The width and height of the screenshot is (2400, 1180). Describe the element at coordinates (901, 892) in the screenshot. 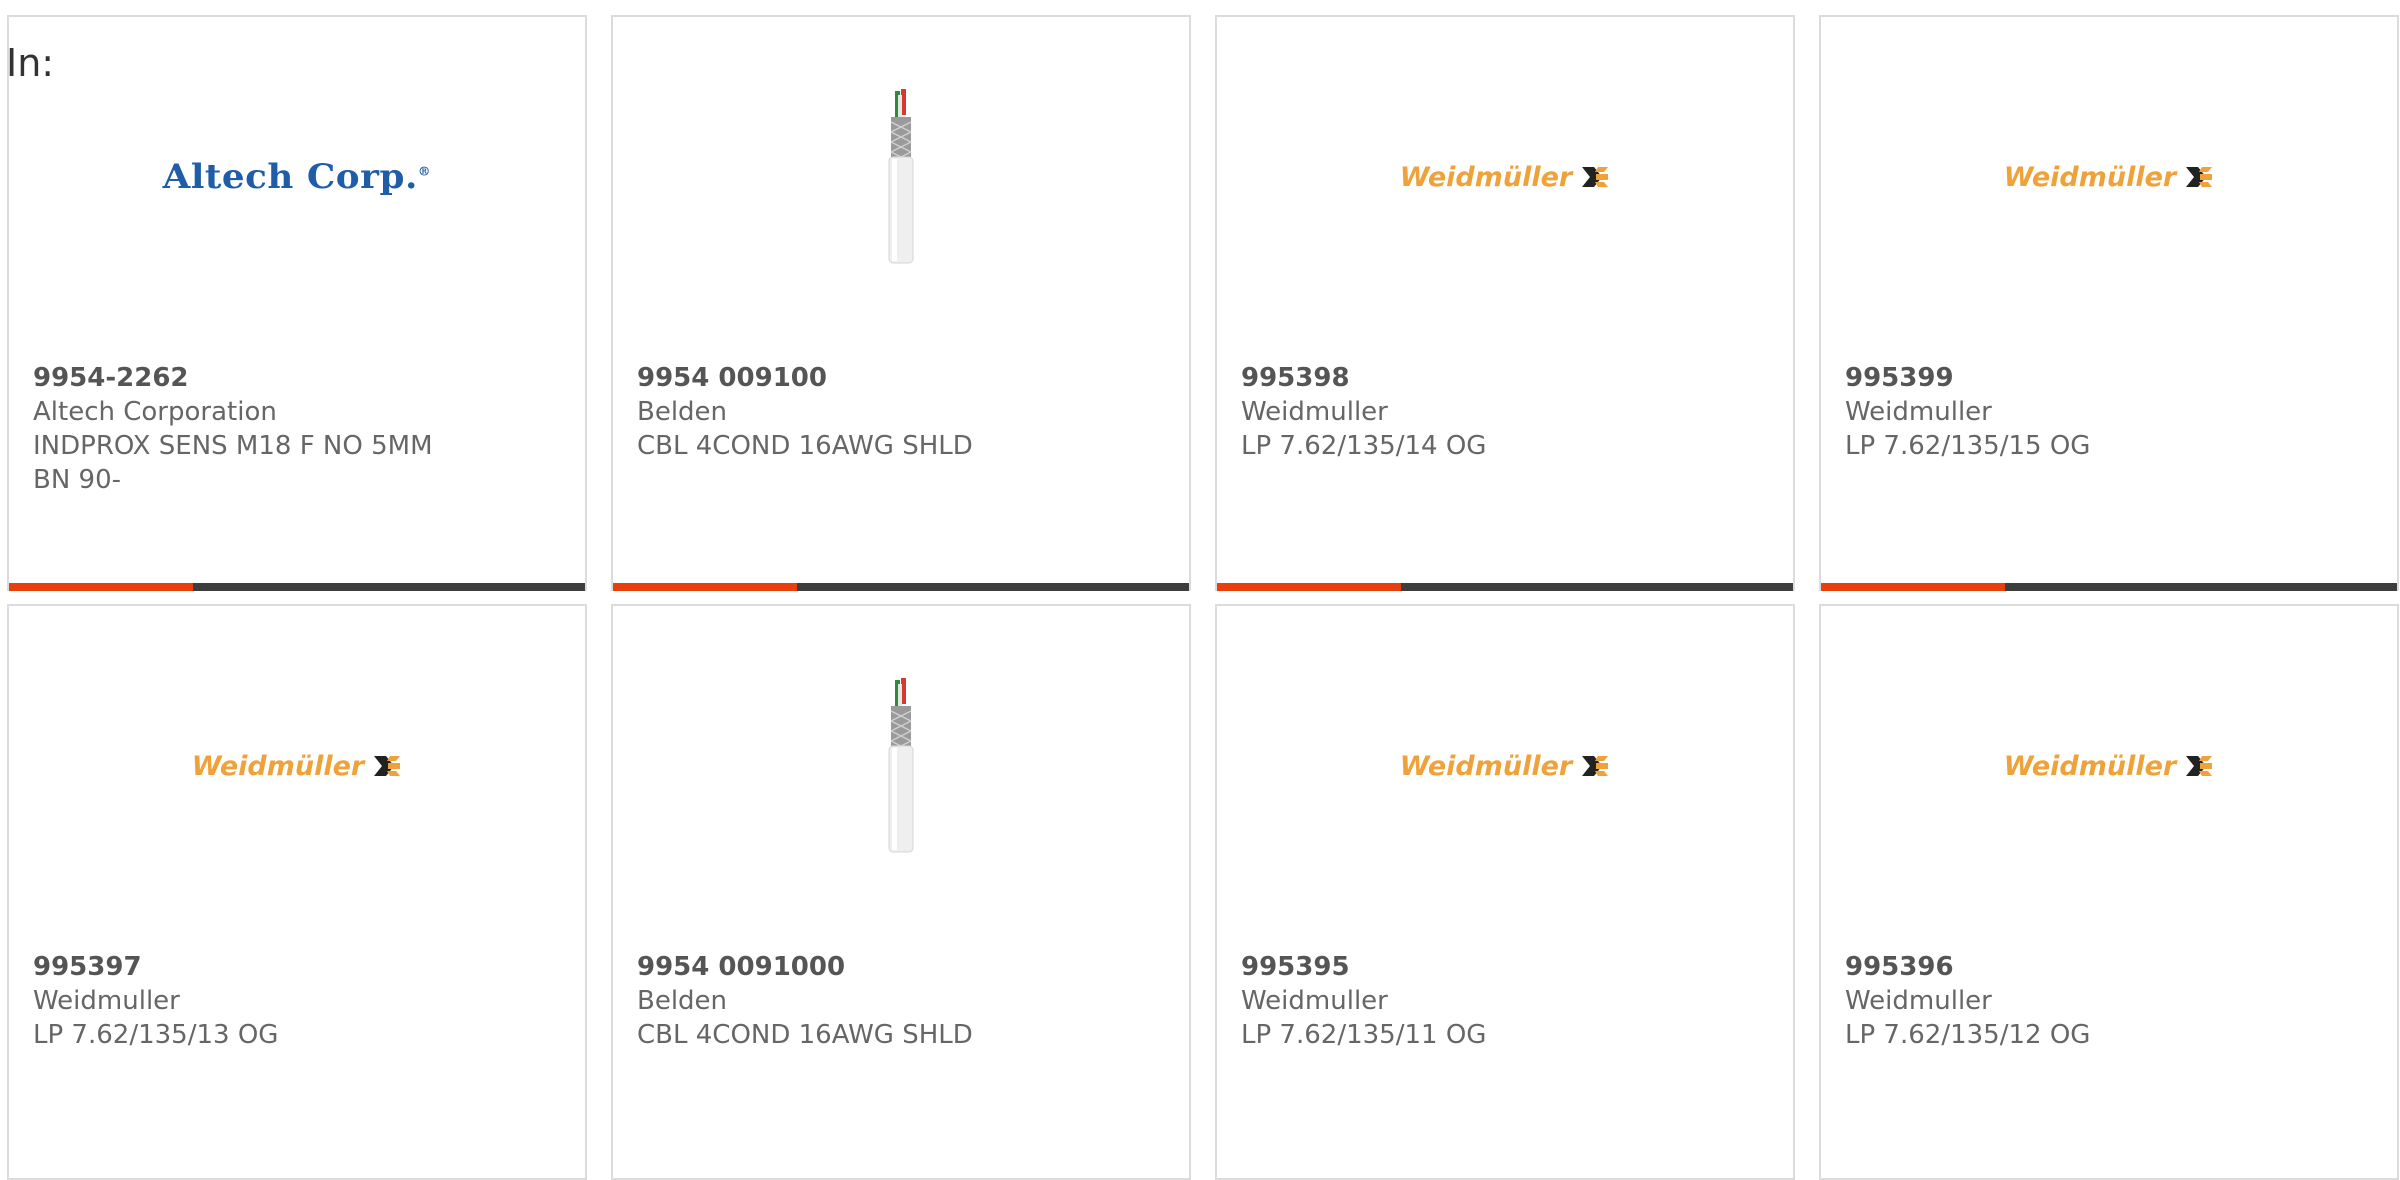

I see `product-card: 9954 0091000 Belden CBL 4COND 16AWG SHLD` at that location.